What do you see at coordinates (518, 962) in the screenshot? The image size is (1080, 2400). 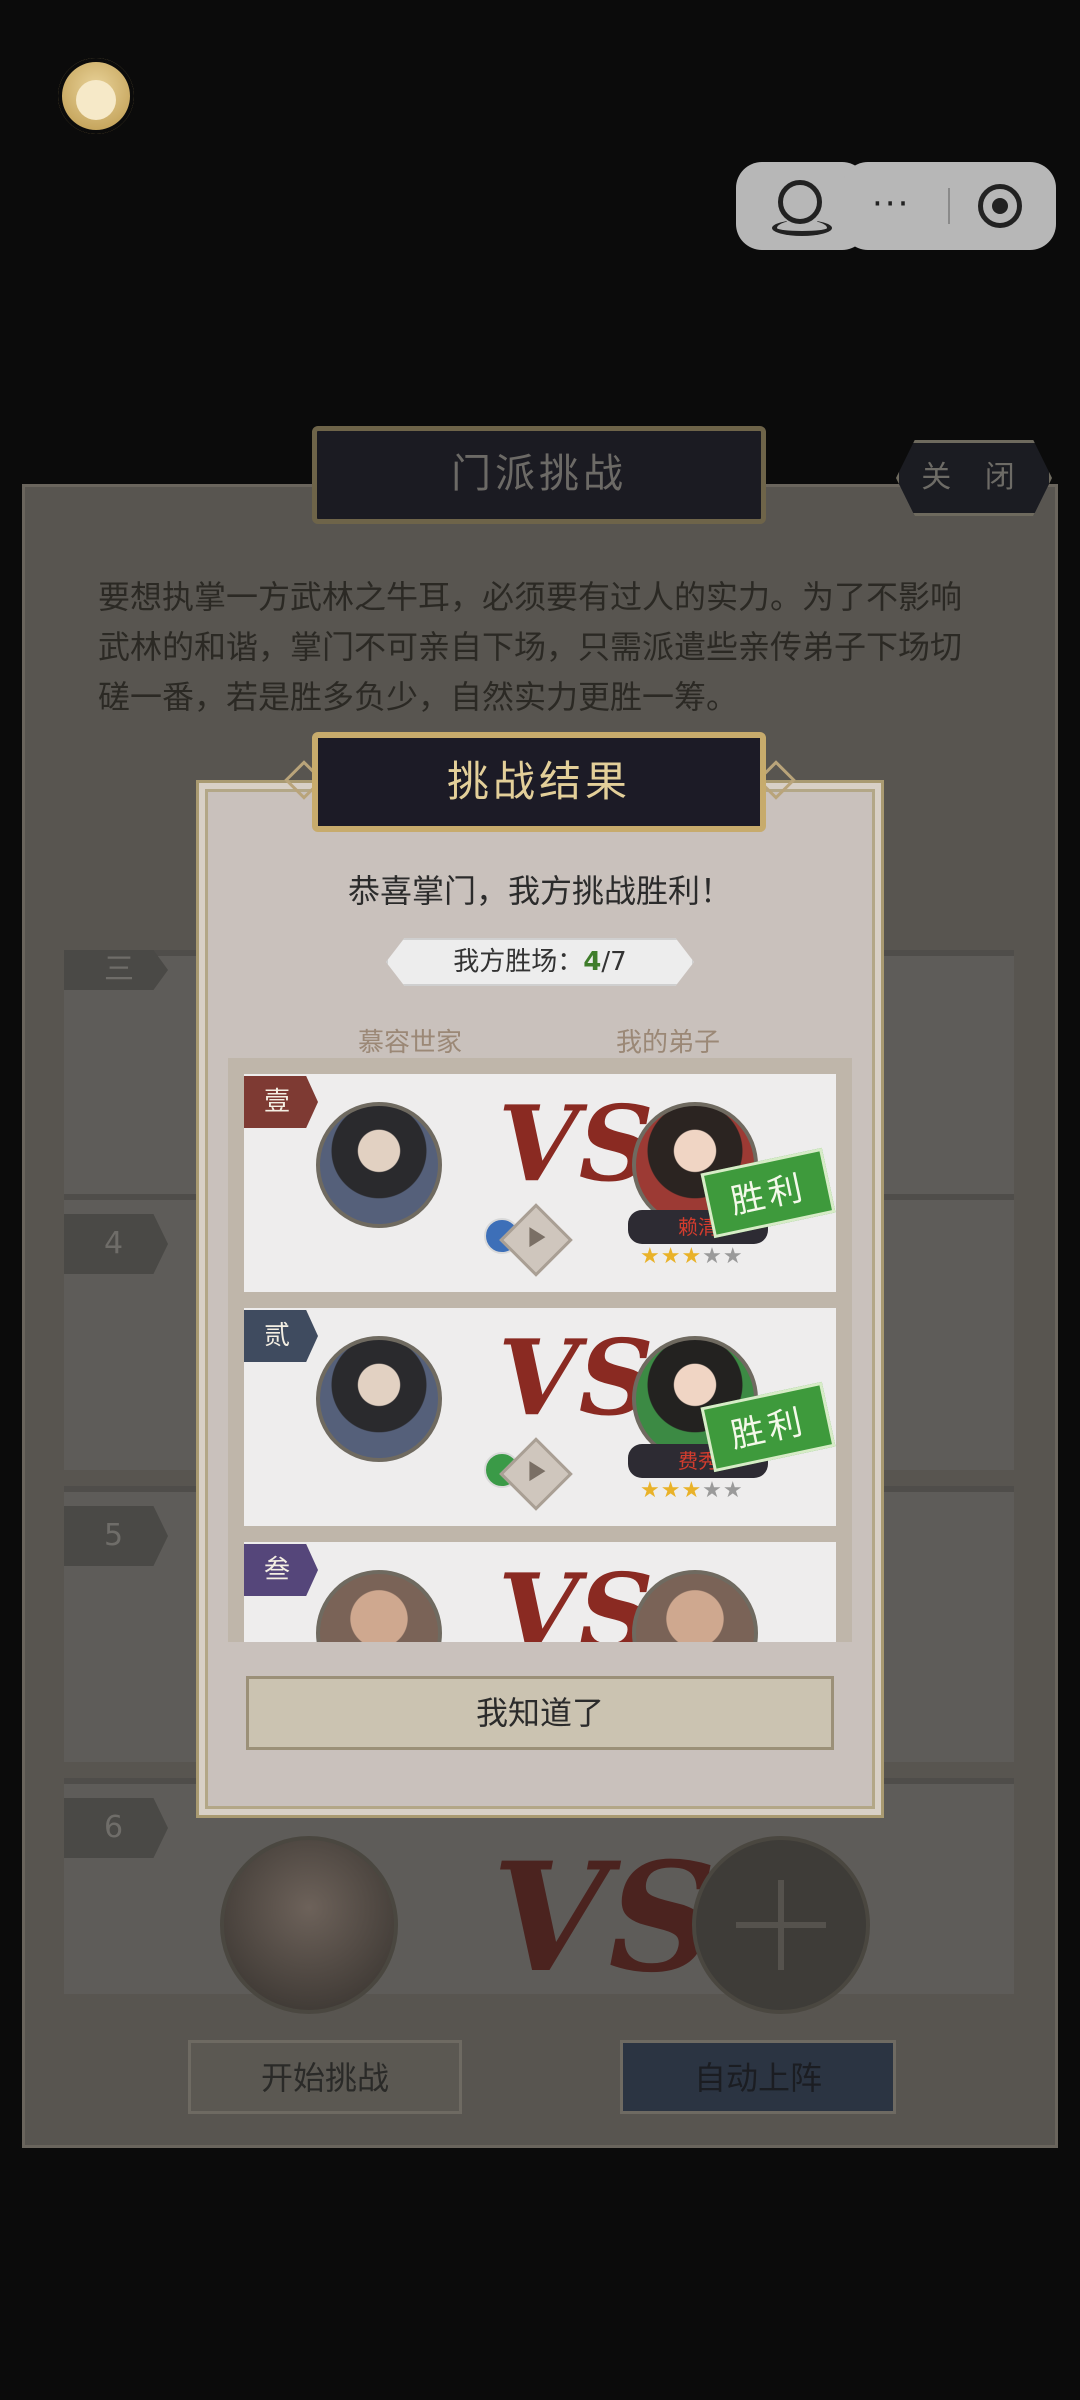 I see `wins-label: 我方胜场：` at bounding box center [518, 962].